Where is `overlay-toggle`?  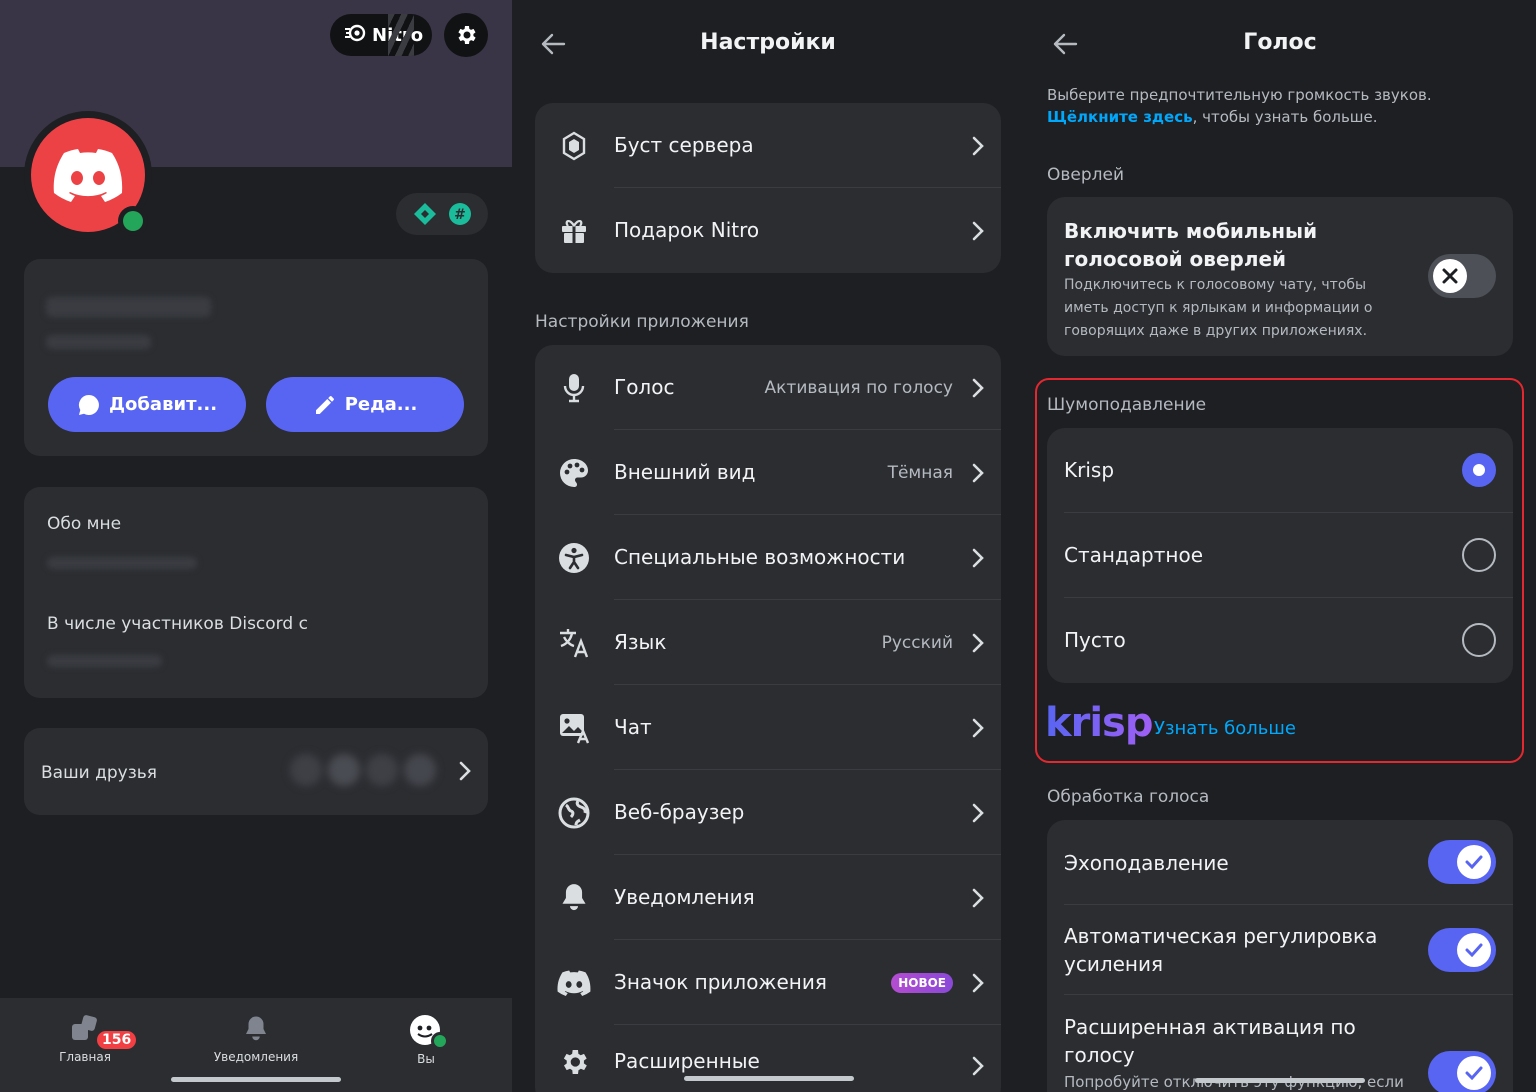
overlay-toggle is located at coordinates (1462, 276).